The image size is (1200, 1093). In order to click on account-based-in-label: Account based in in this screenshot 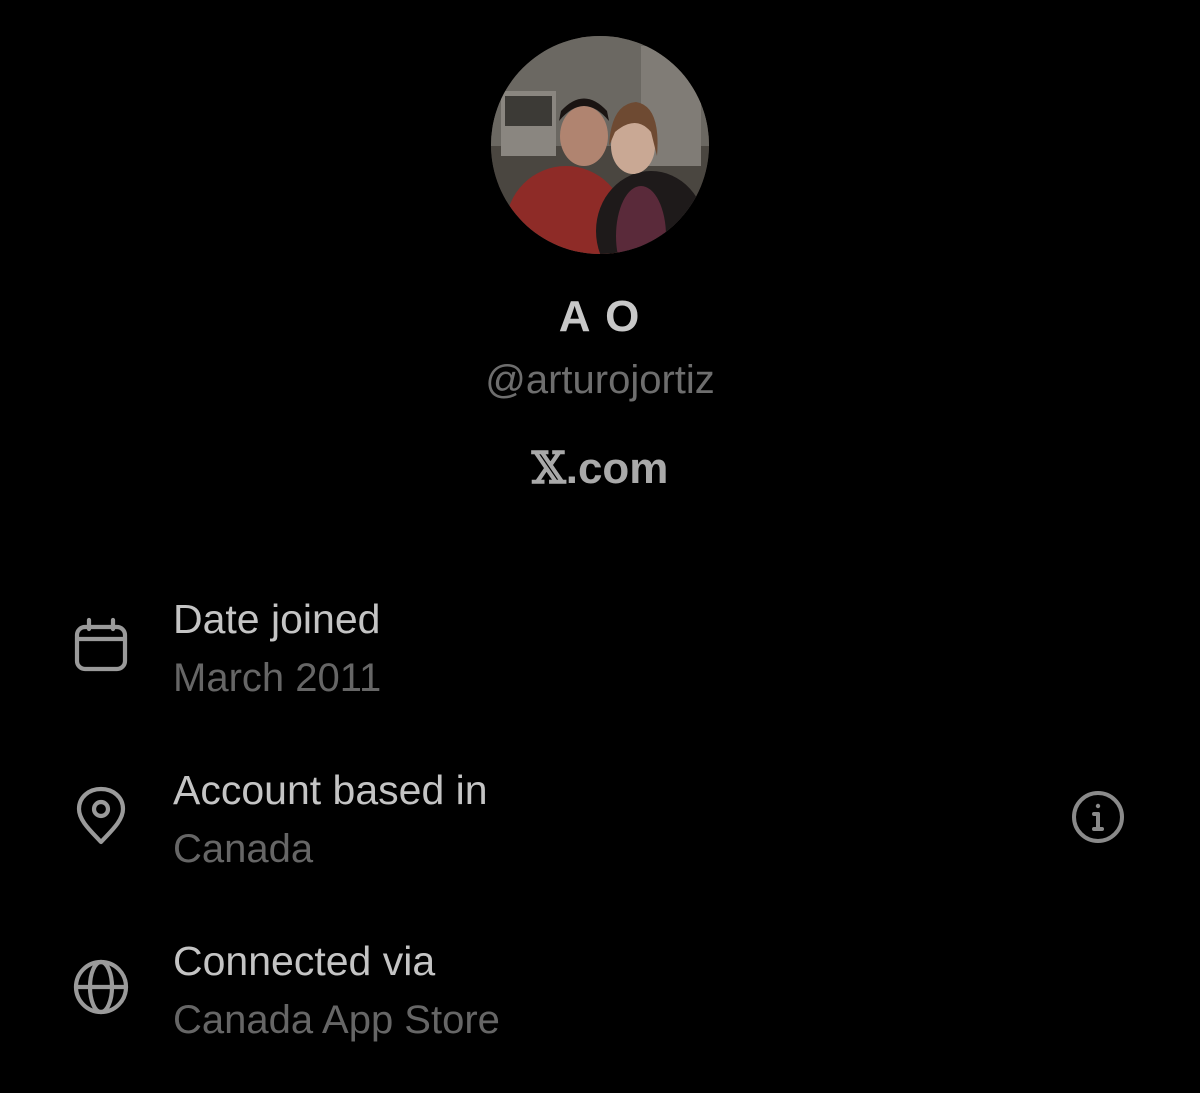, I will do `click(330, 790)`.